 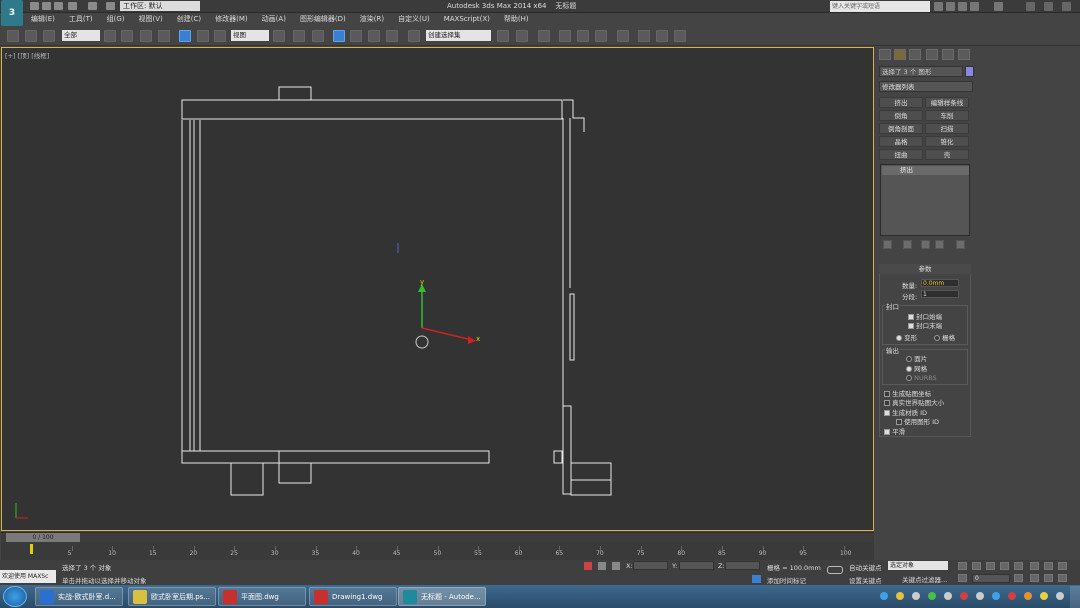 I want to click on bottom-beam-shape, so click(x=335, y=457).